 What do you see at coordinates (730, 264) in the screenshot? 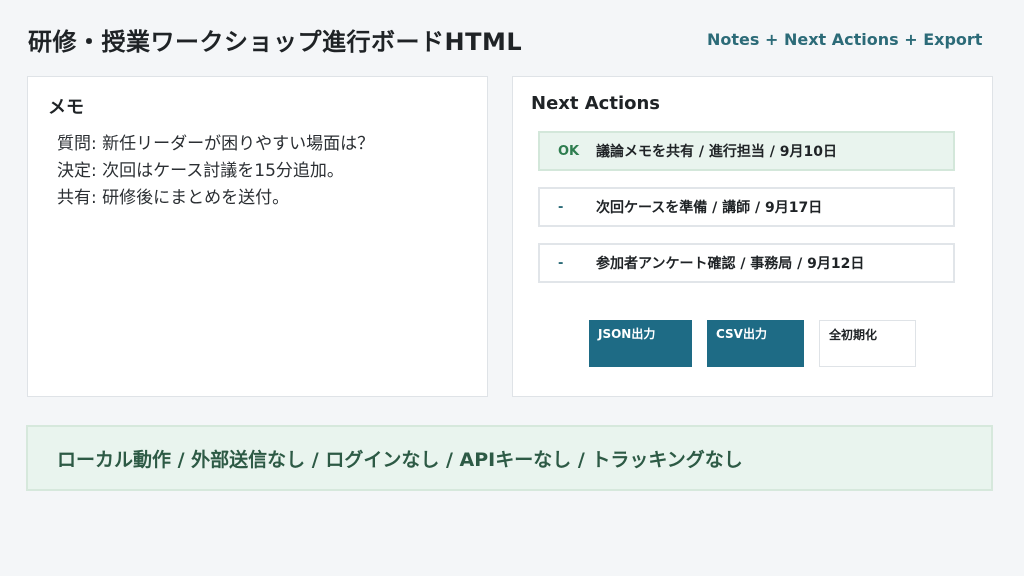
I see `action-text: 参加者アンケート確認 / 事務局 / 9月12日` at bounding box center [730, 264].